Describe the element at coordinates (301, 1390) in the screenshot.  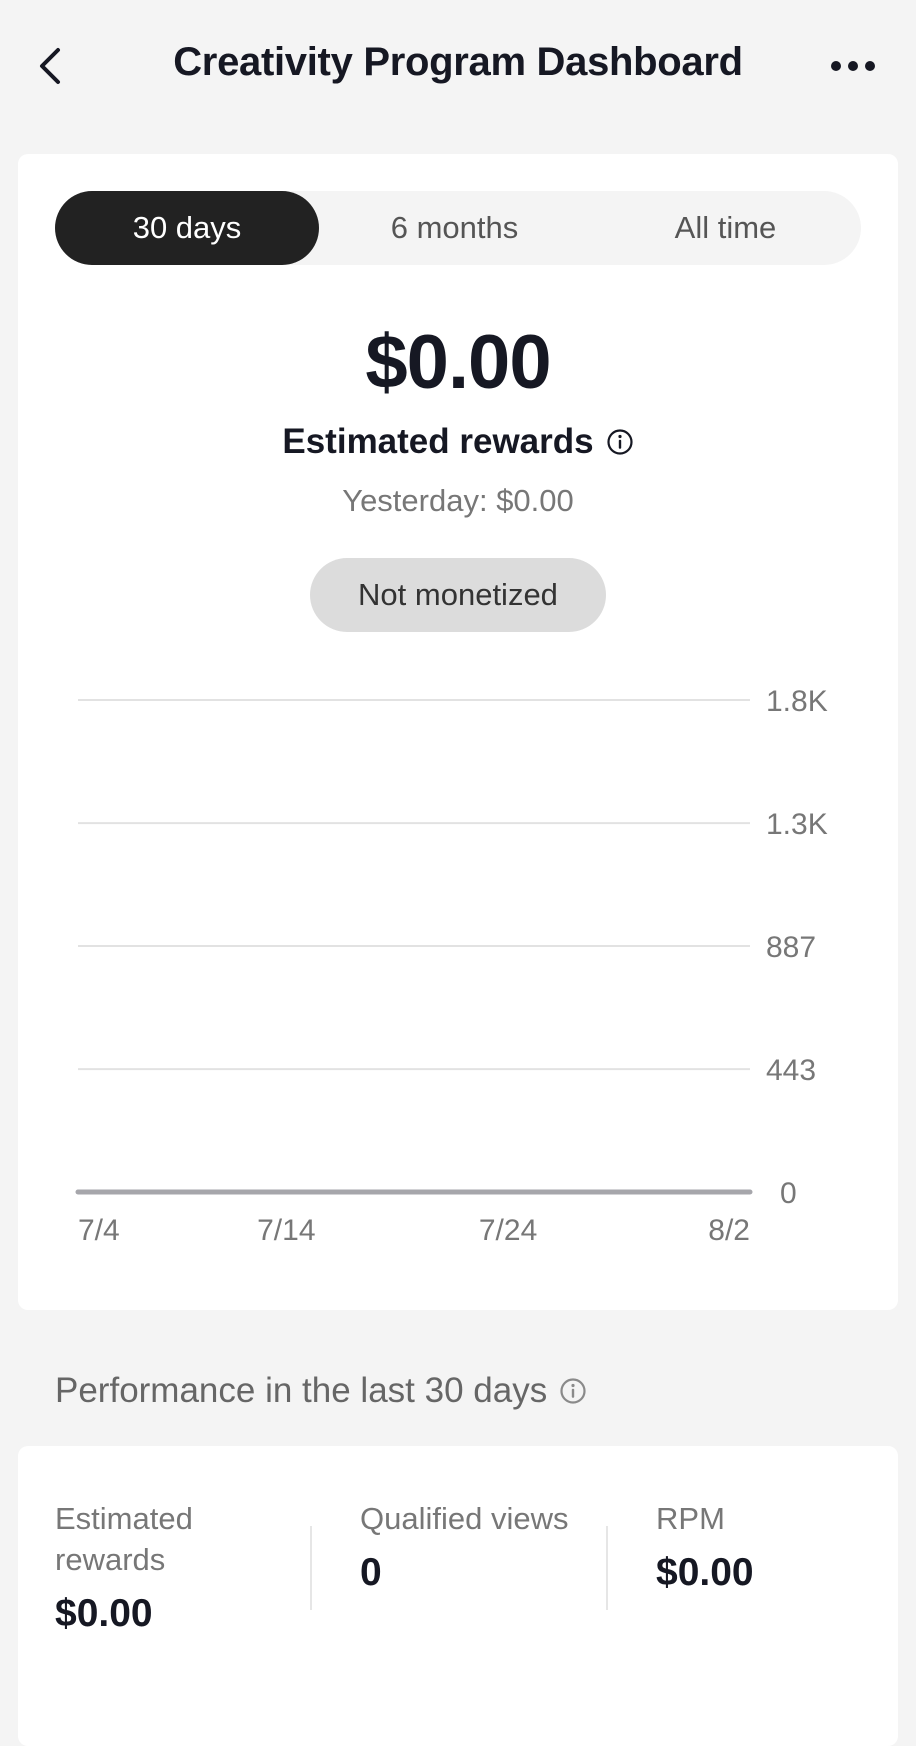
I see `performance-title: Performance in the last 30 days` at that location.